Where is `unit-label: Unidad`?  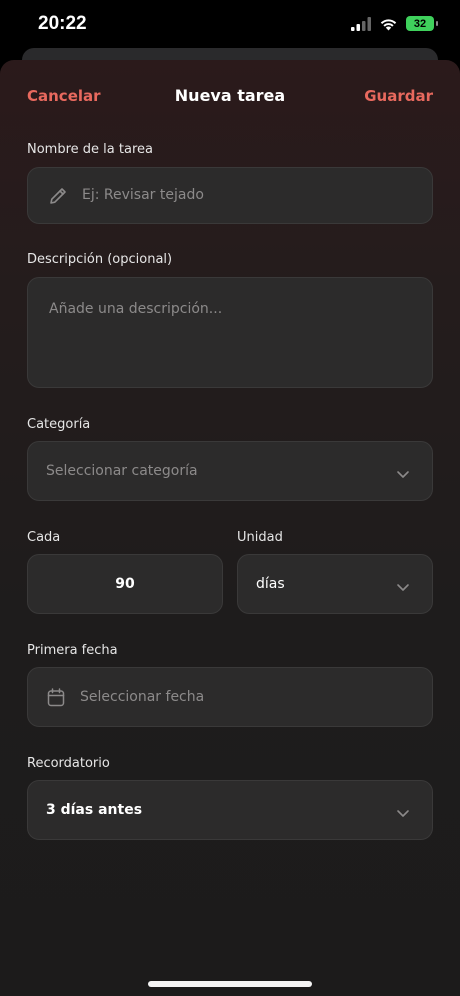 unit-label: Unidad is located at coordinates (260, 537).